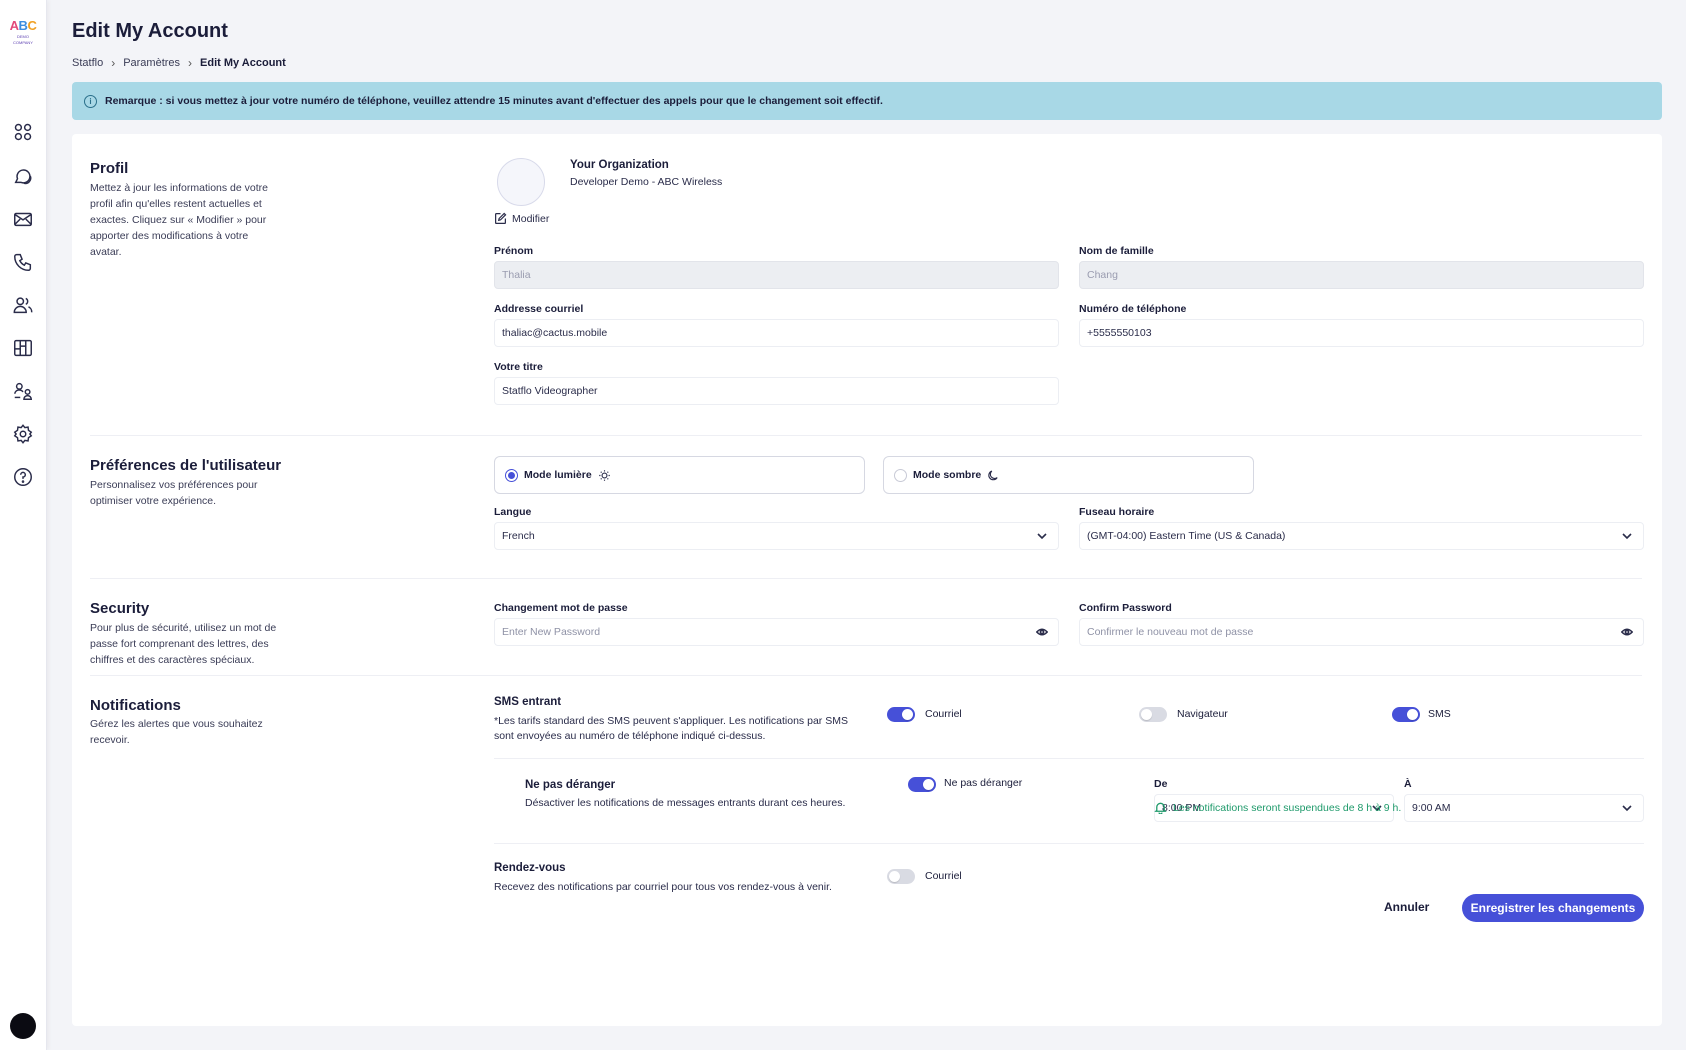 The width and height of the screenshot is (1686, 1050). What do you see at coordinates (776, 632) in the screenshot?
I see `new-password-input: Enter New Password` at bounding box center [776, 632].